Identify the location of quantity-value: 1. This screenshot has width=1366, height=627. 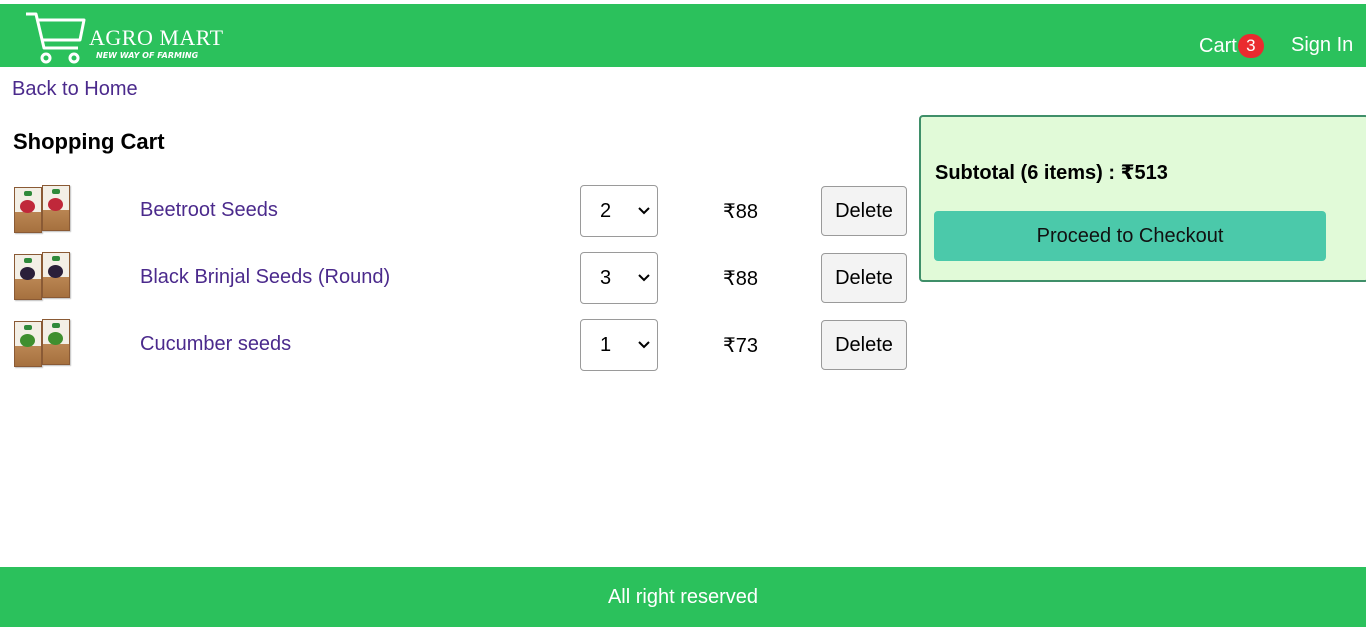
(606, 345).